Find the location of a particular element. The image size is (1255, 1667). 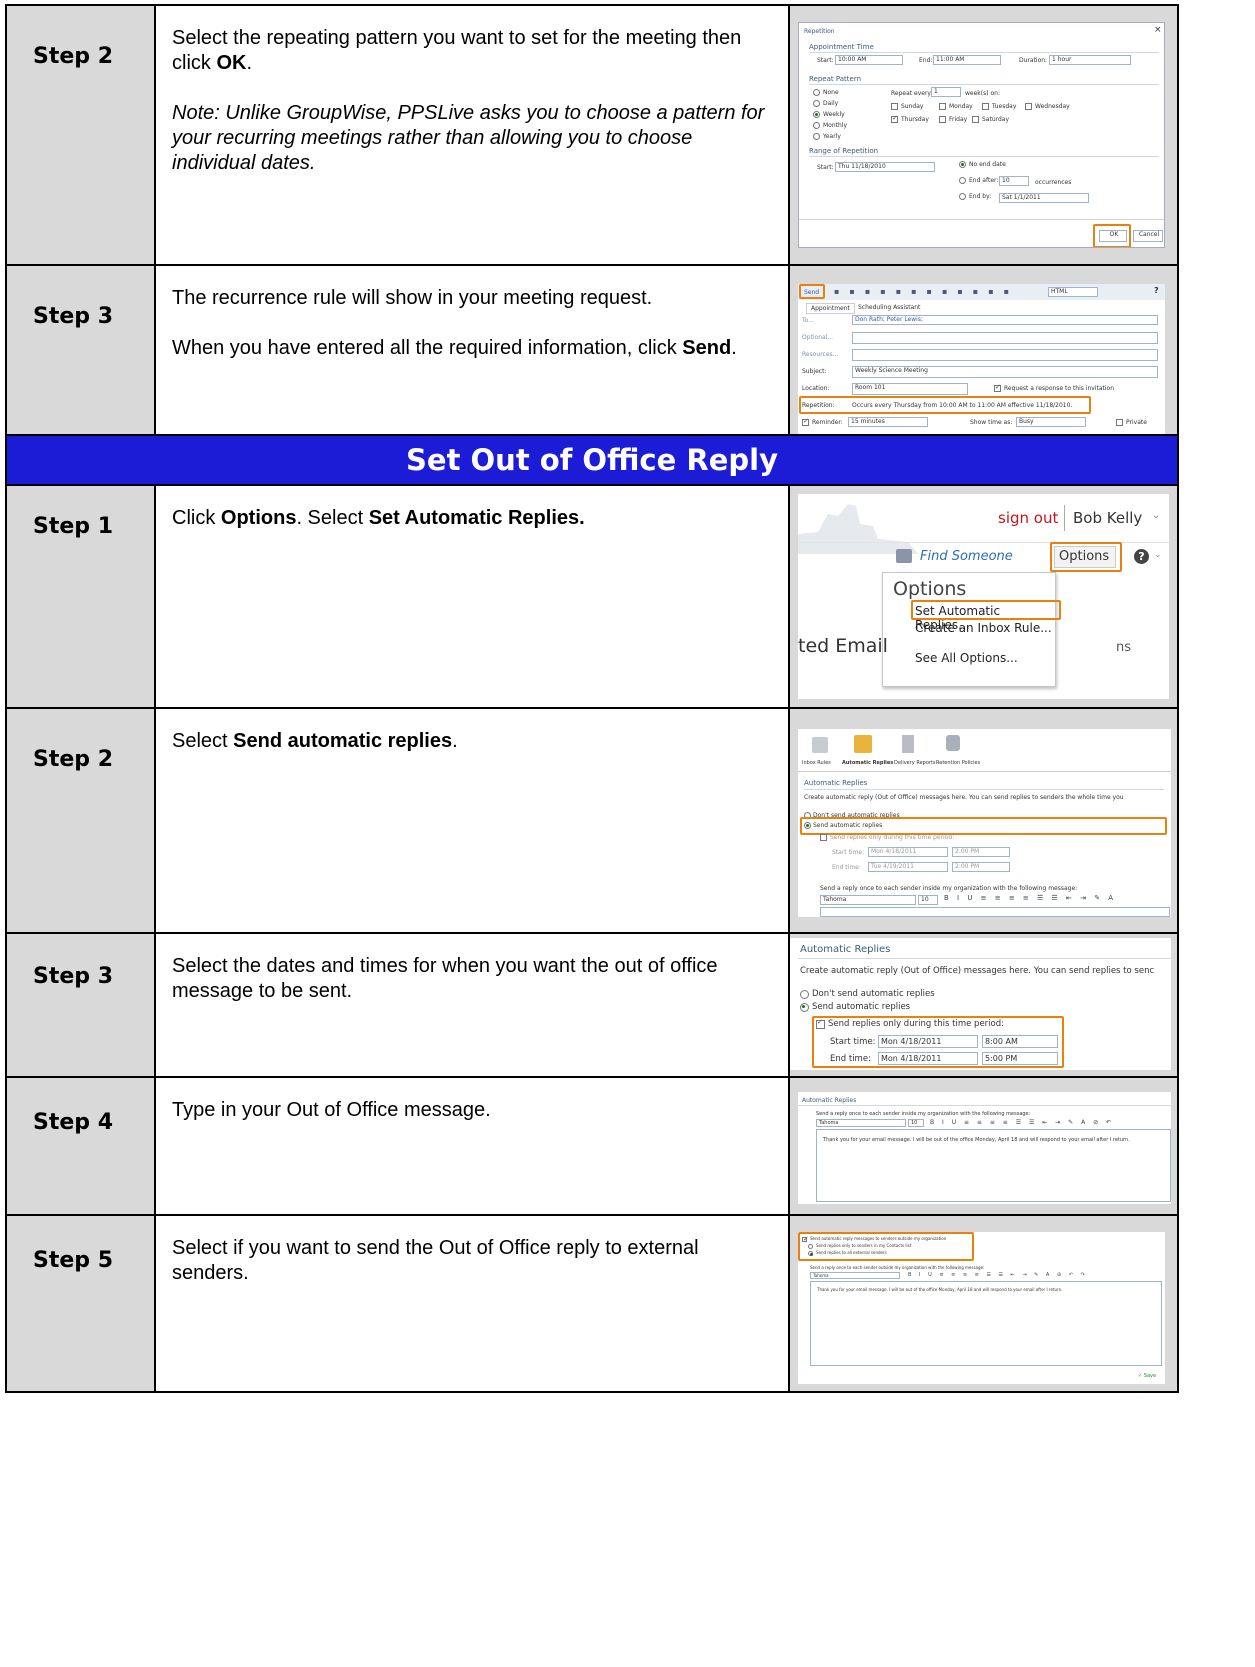

pattern-yearly-radio is located at coordinates (816, 136).